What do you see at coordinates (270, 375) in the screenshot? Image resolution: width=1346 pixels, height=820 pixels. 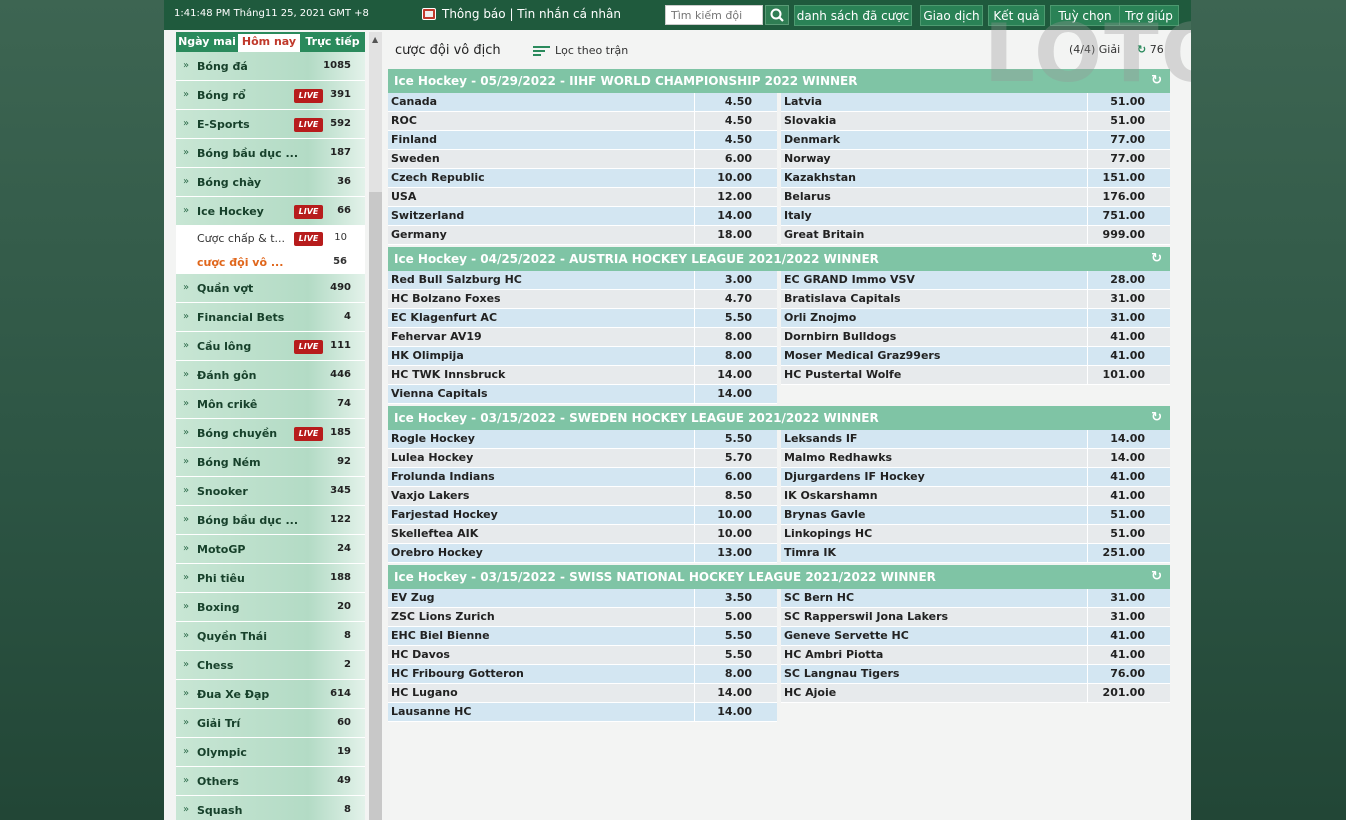 I see `sidebar-item: » Đánh gôn 446` at bounding box center [270, 375].